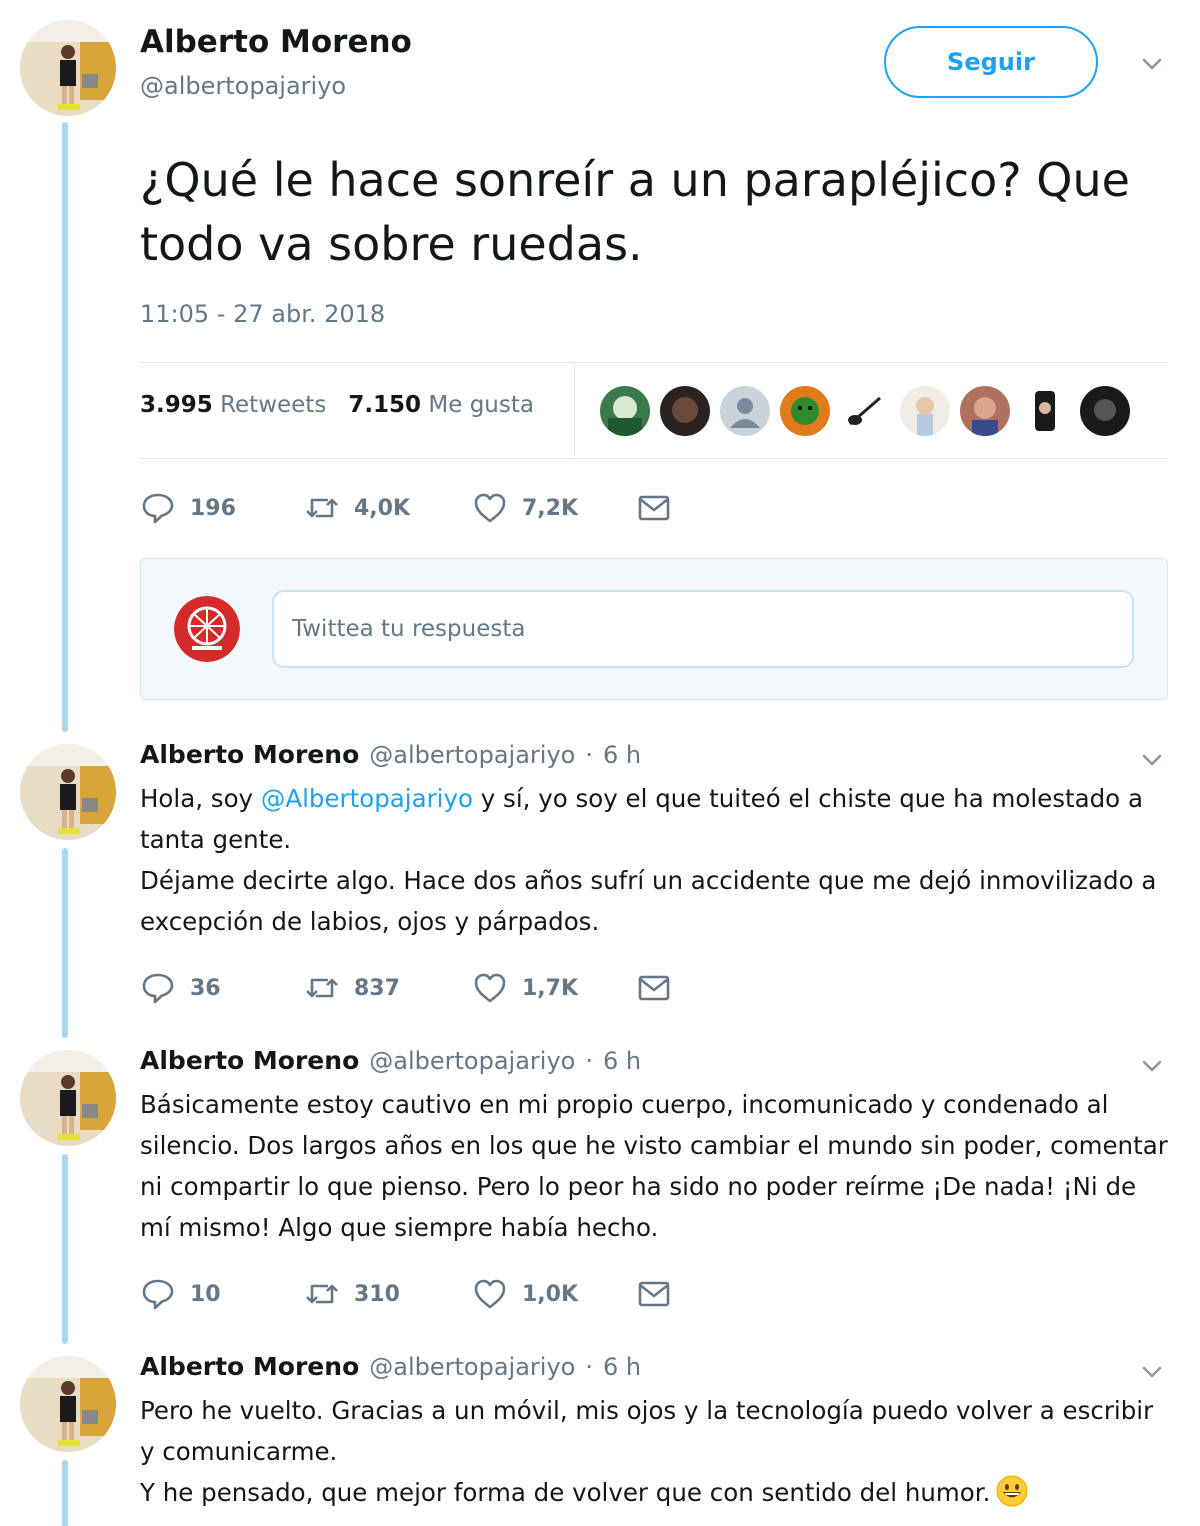  I want to click on reply-button: 196, so click(188, 508).